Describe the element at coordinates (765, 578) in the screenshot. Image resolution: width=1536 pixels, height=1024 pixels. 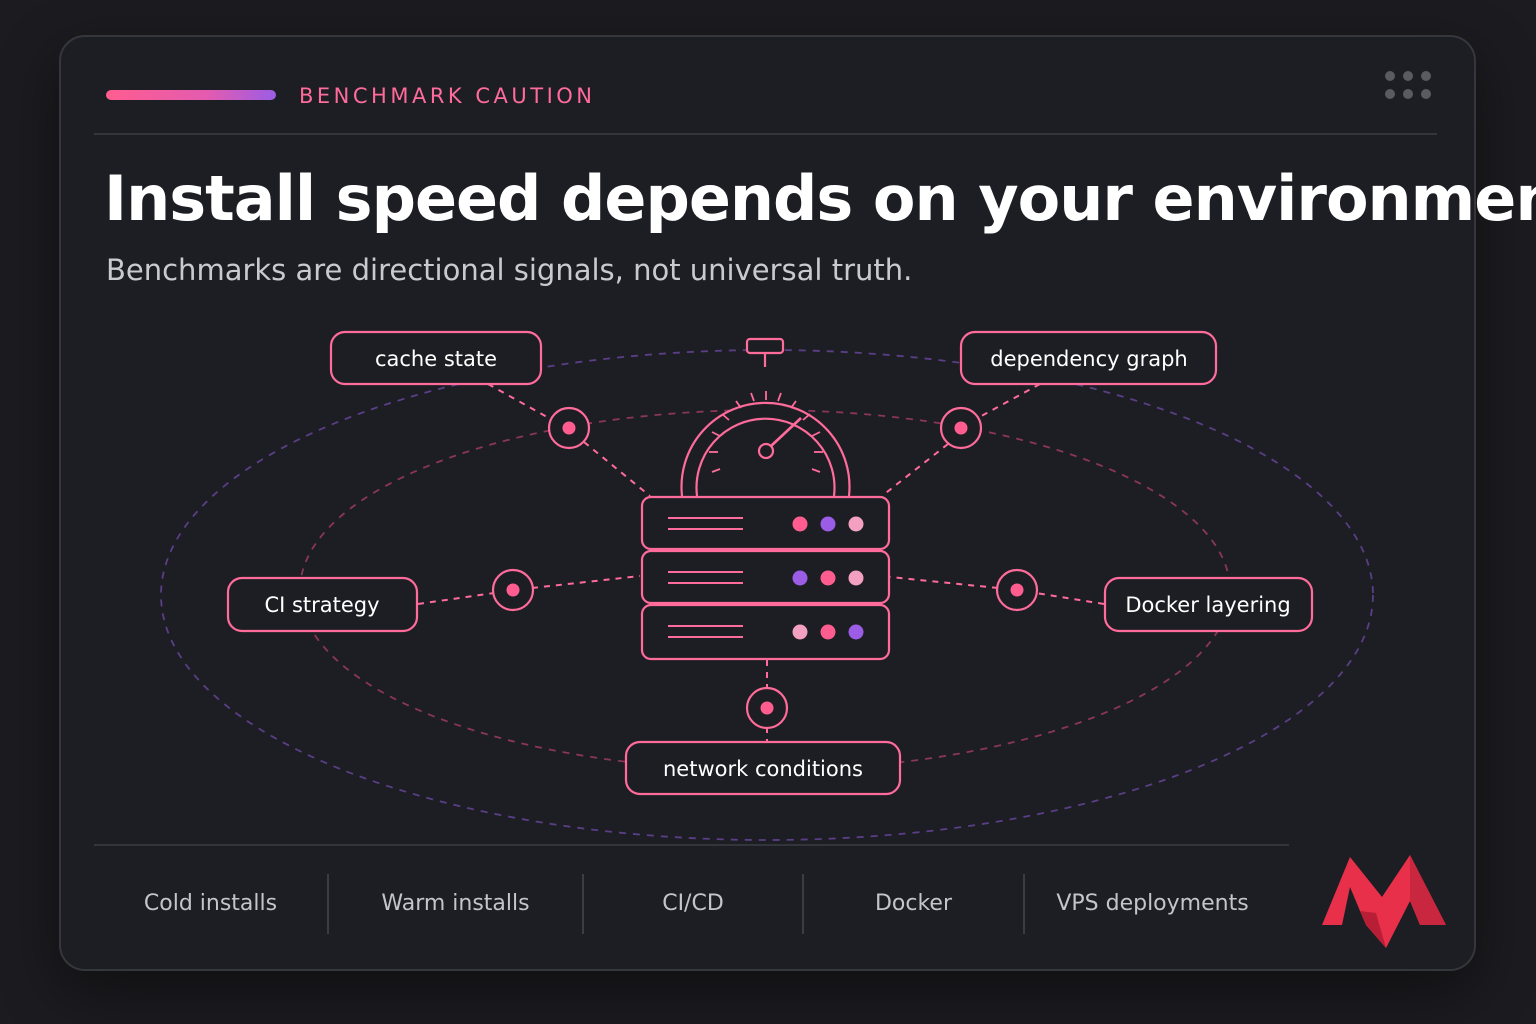
I see `server-stack-icon` at that location.